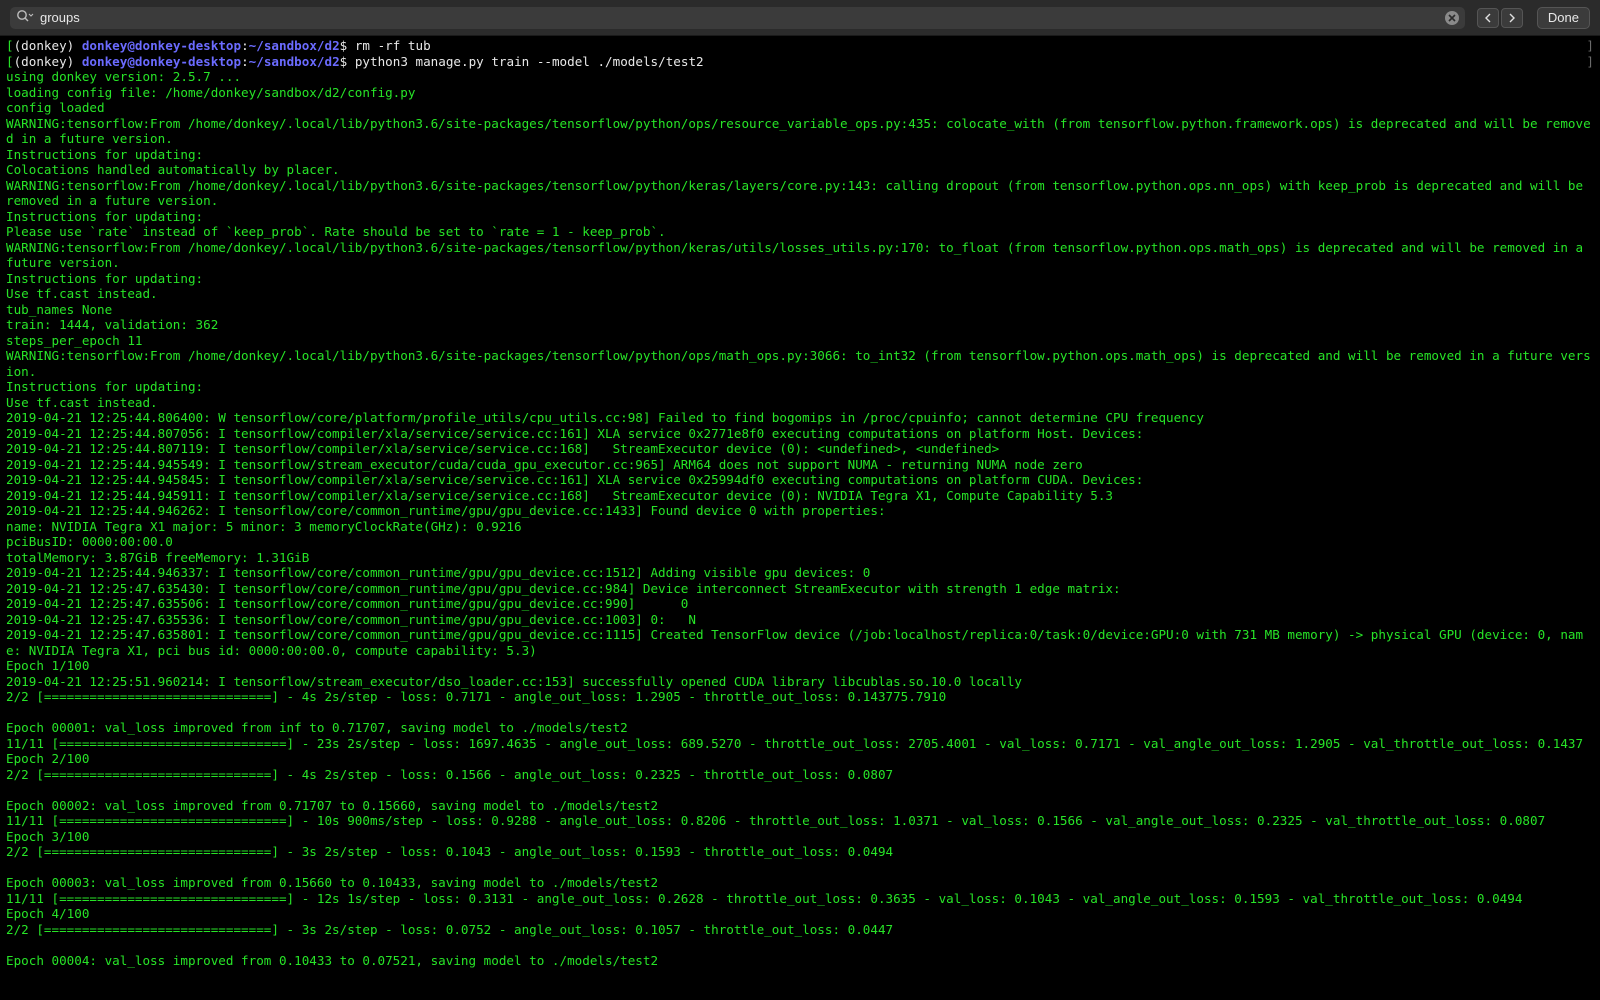  What do you see at coordinates (392, 45) in the screenshot?
I see `prompt-command: rm -rf tub` at bounding box center [392, 45].